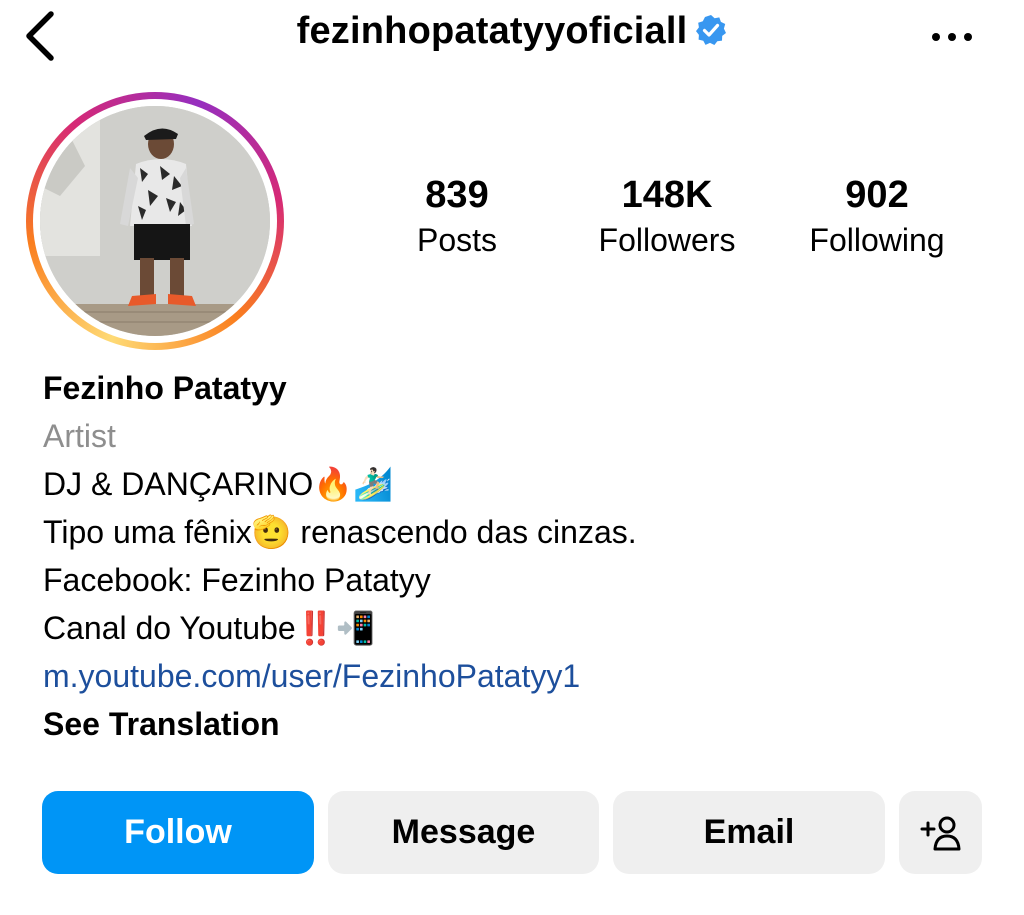  I want to click on profile-photo, so click(155, 221).